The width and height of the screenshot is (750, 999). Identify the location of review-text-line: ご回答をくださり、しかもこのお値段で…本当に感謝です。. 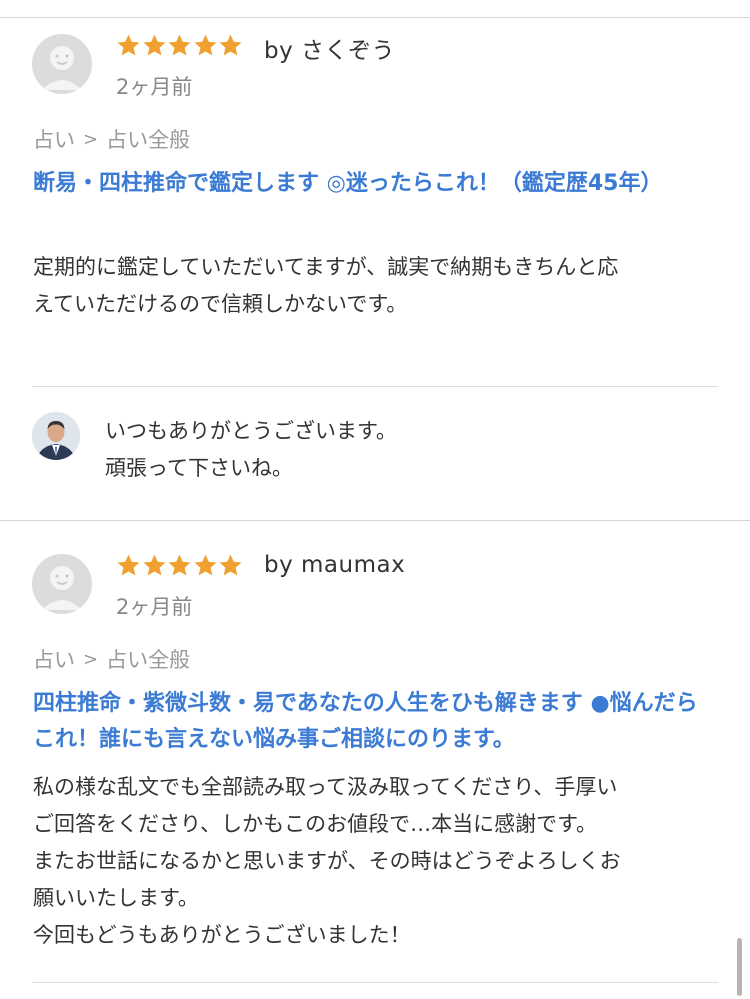
(315, 824).